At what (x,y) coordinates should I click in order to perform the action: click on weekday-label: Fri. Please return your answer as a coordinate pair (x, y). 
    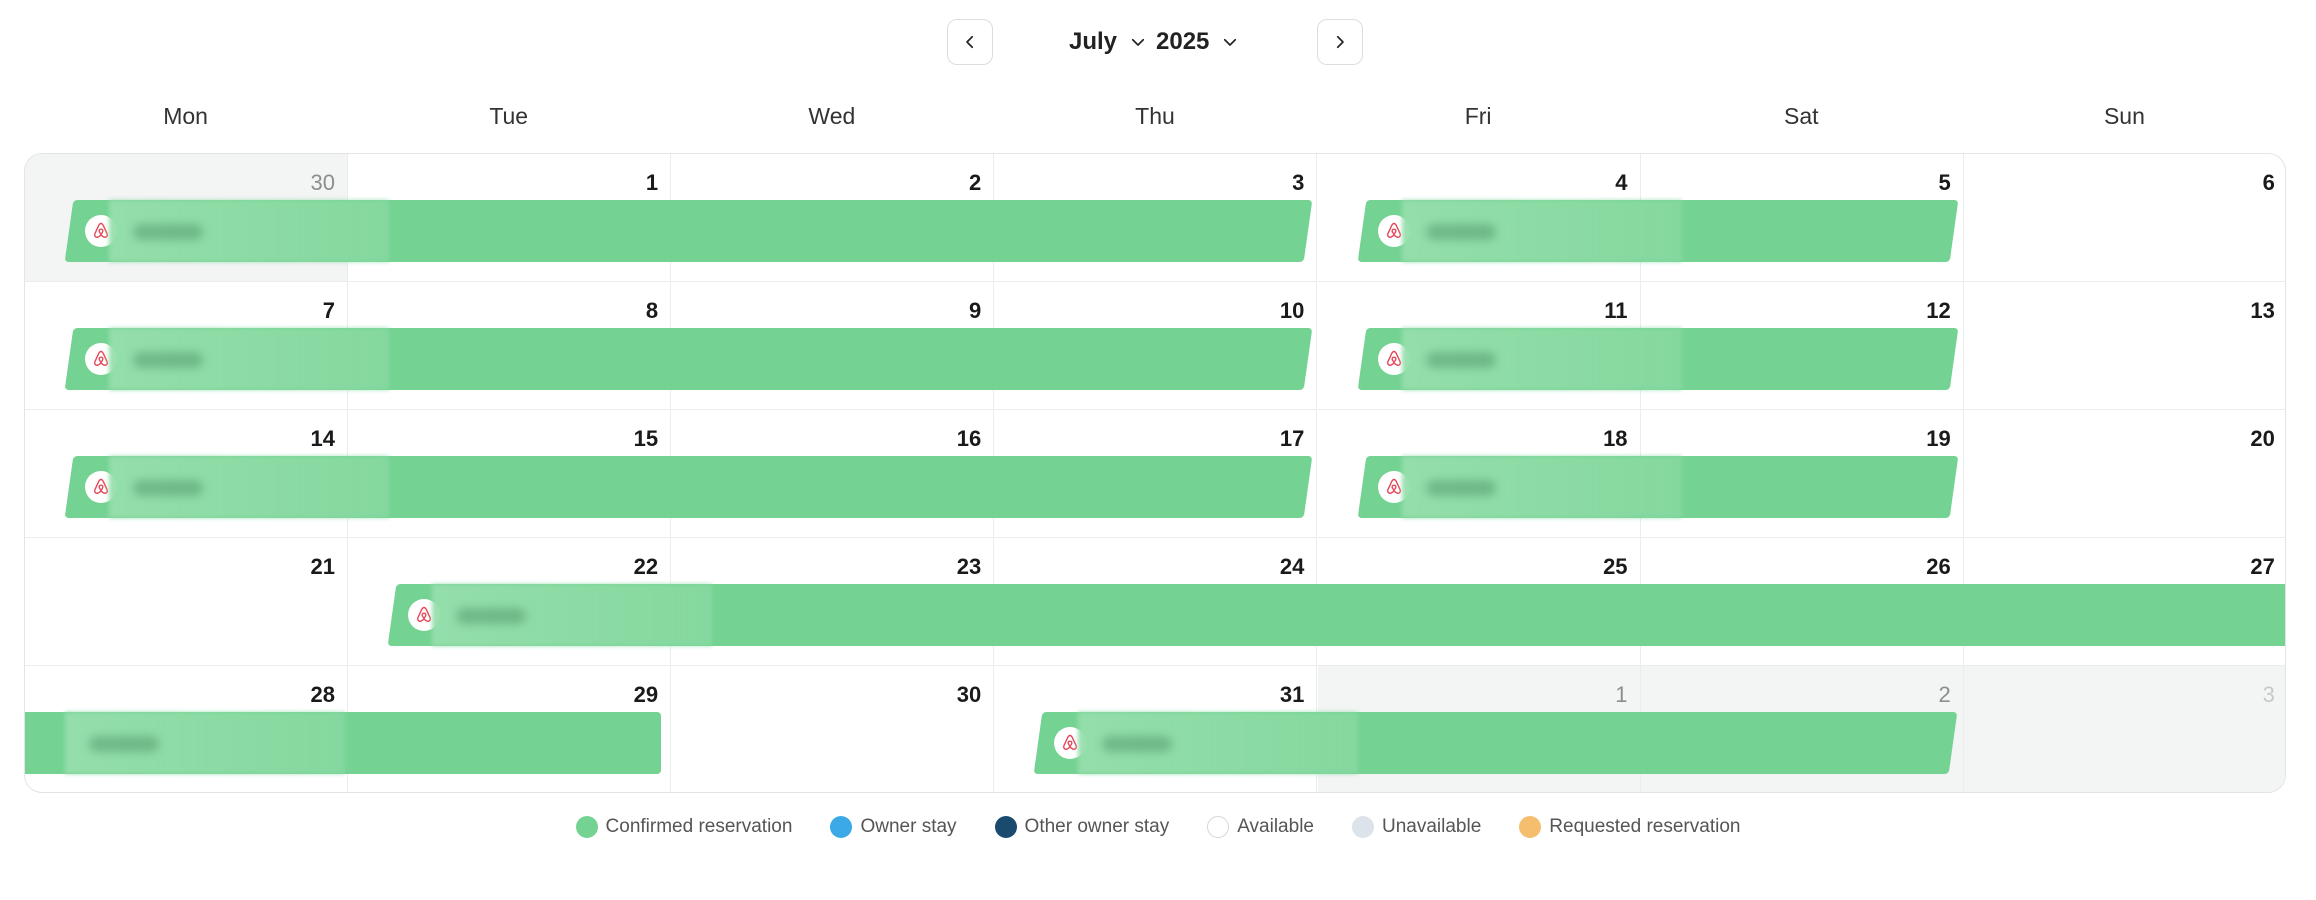
    Looking at the image, I should click on (1478, 116).